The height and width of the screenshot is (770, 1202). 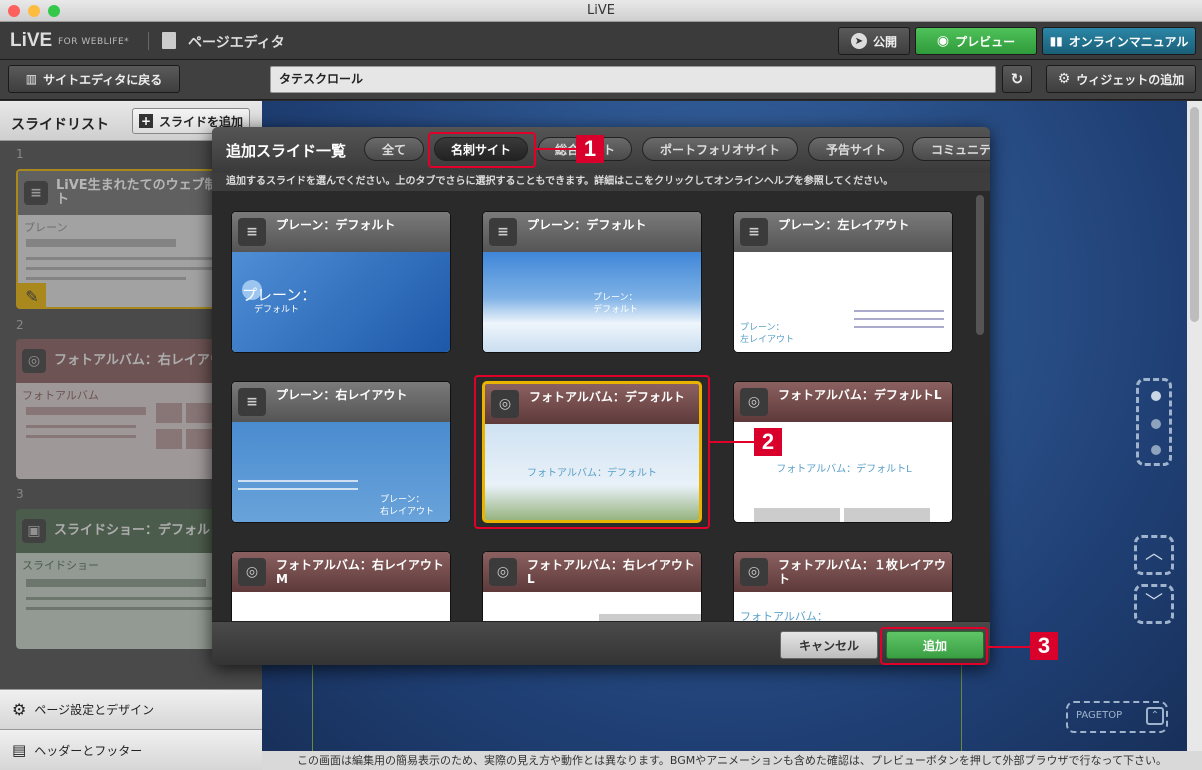 I want to click on publish-button: ➤ 公開, so click(x=874, y=41).